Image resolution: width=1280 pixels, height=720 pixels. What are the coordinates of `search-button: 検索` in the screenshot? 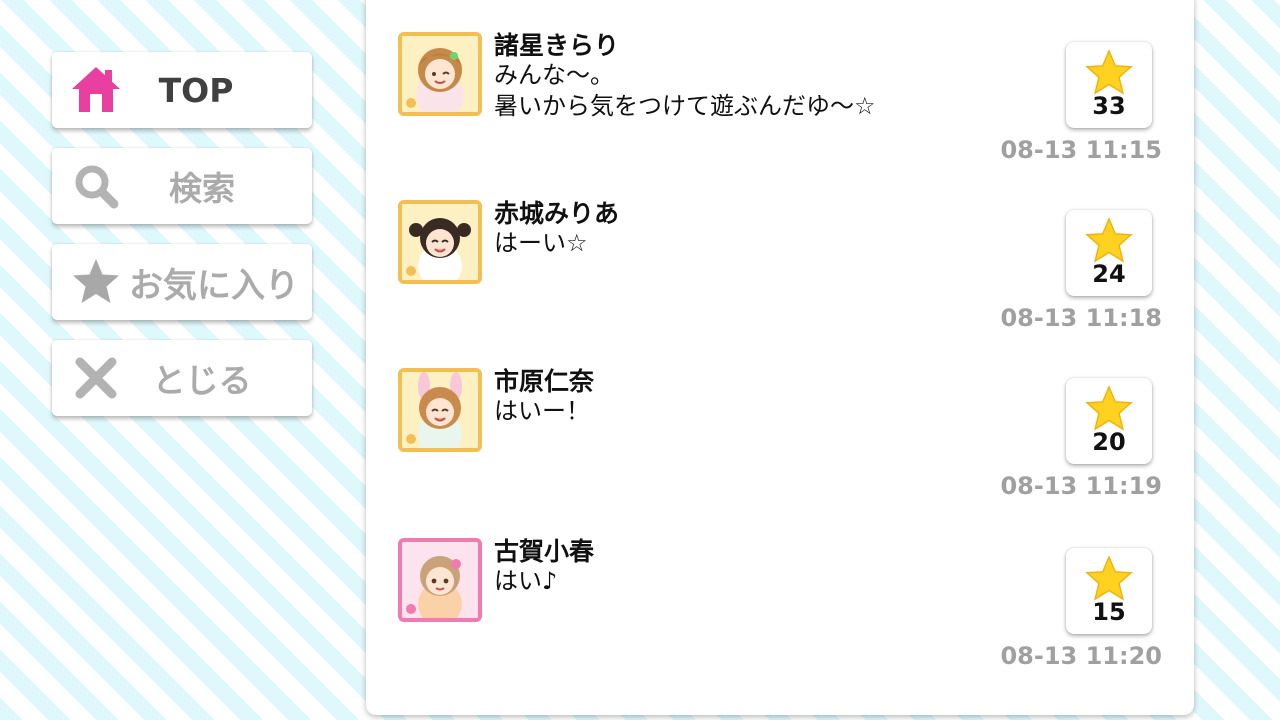 It's located at (182, 186).